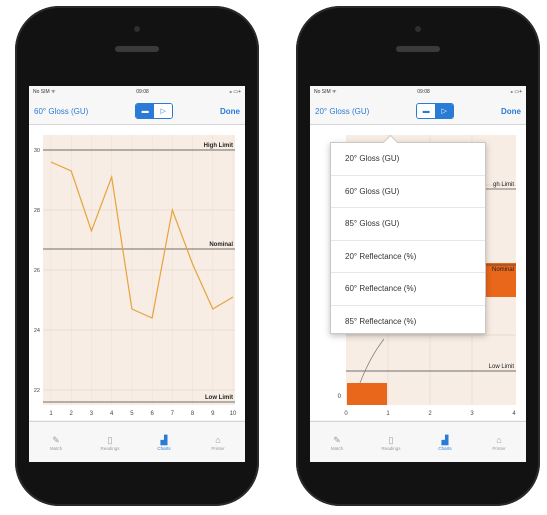  I want to click on reference-line-label: Low Limit, so click(219, 398).